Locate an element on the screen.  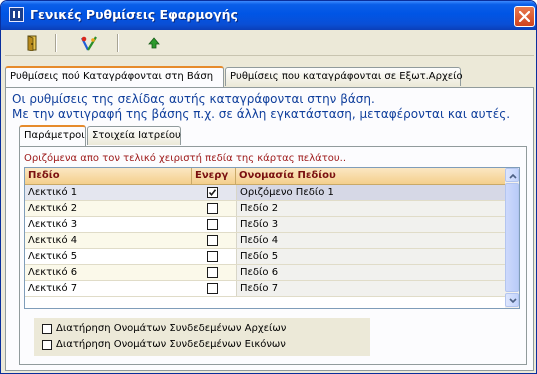
table-row: Λεκτικό 6 Πεδίο 6 is located at coordinates (265, 273).